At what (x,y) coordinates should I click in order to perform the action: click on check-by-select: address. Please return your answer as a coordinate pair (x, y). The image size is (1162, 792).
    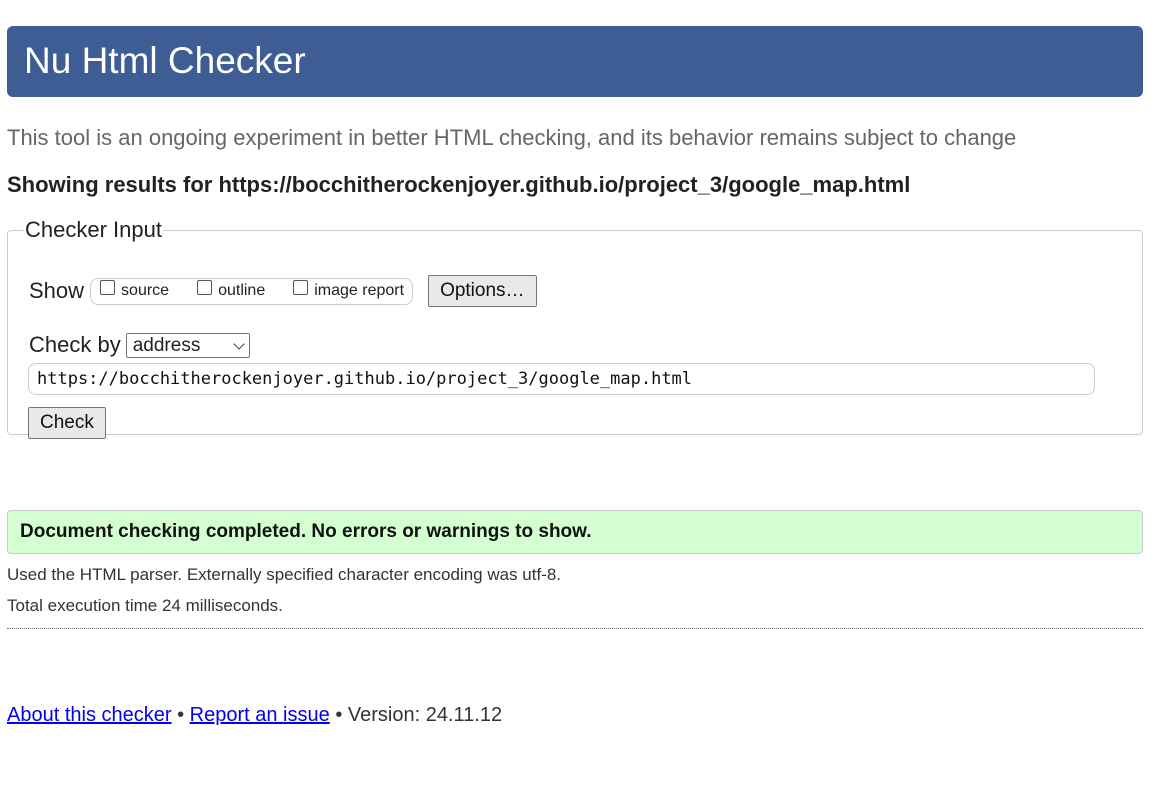
    Looking at the image, I should click on (187, 345).